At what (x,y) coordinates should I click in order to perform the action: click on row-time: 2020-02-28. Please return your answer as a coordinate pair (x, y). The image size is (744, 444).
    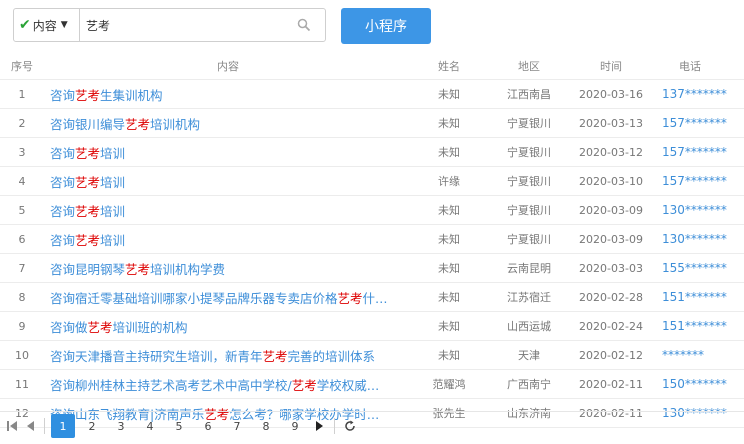
    Looking at the image, I should click on (611, 297).